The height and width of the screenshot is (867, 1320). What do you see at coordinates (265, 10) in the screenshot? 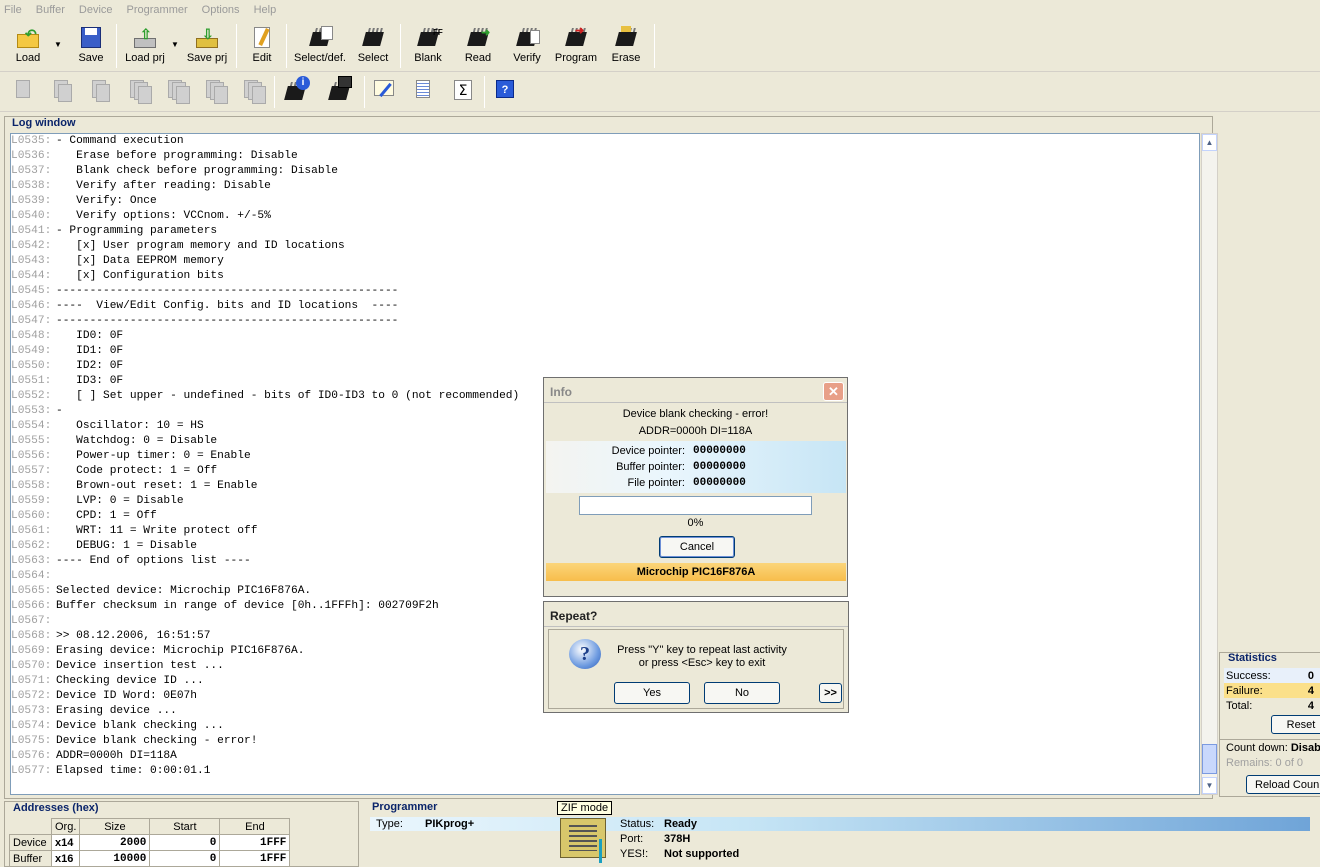
I see `menu-help: Help` at bounding box center [265, 10].